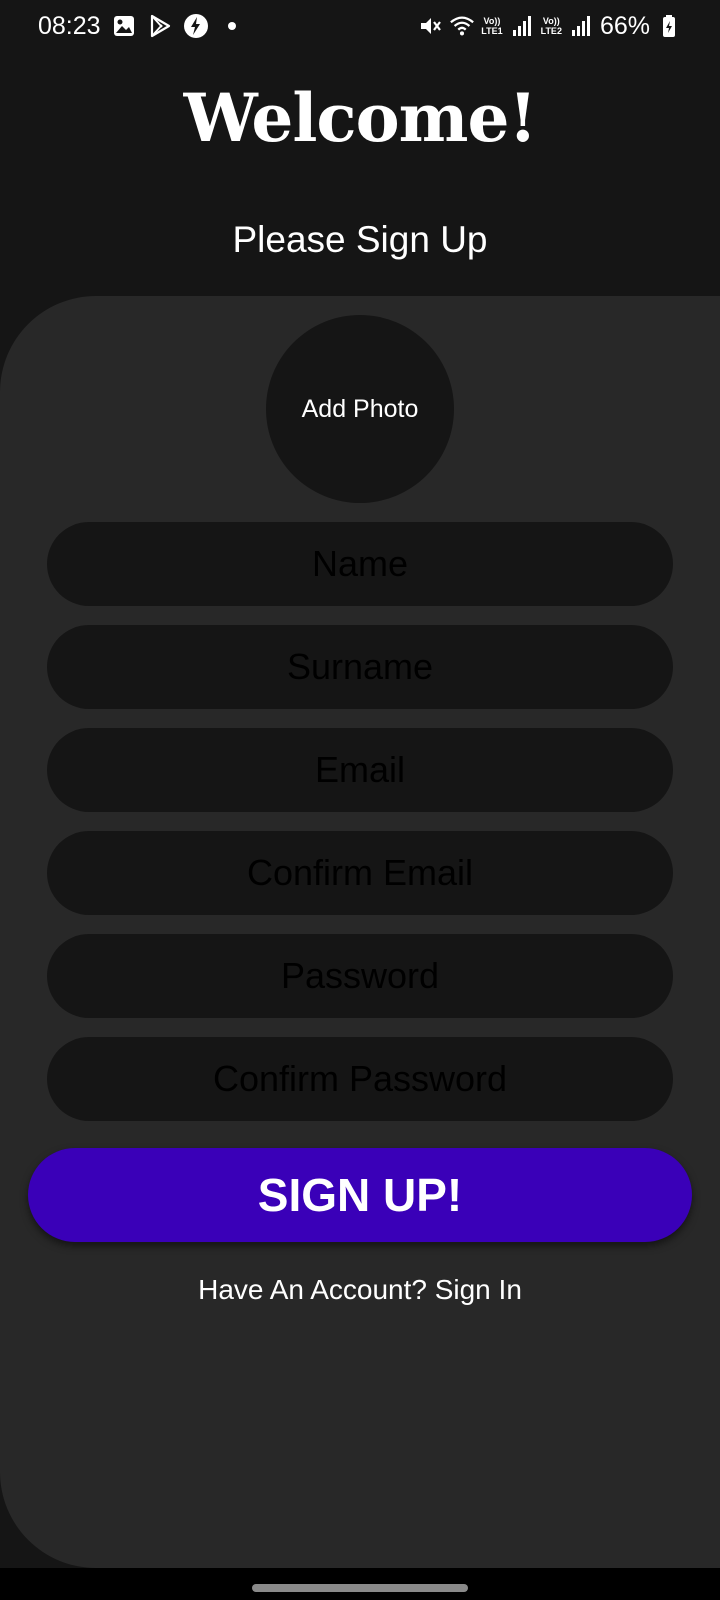 Image resolution: width=720 pixels, height=1600 pixels. Describe the element at coordinates (69, 26) in the screenshot. I see `status-time: 08:23` at that location.